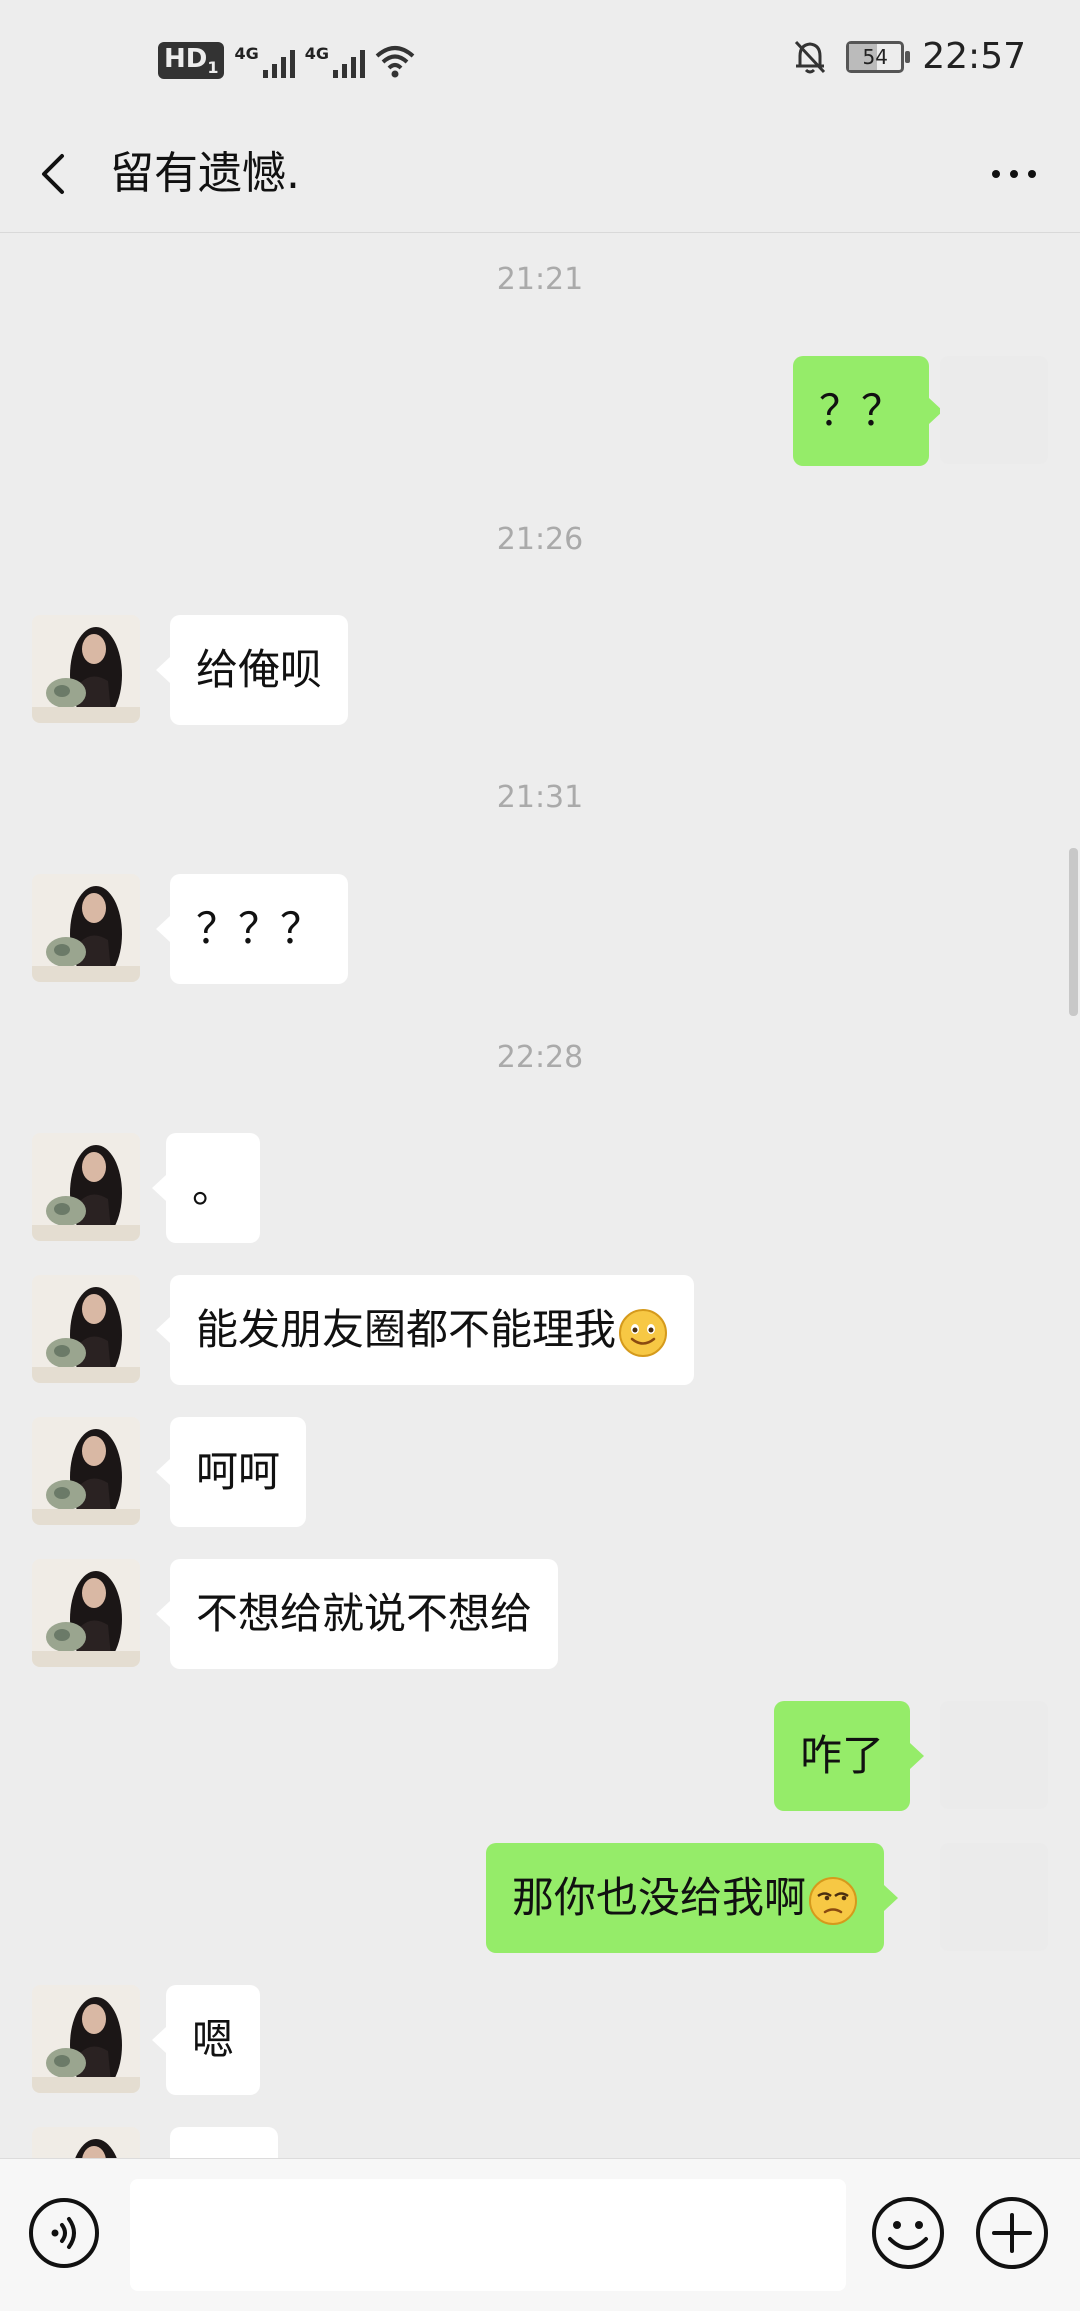 The width and height of the screenshot is (1080, 2311). I want to click on message-text: 能发朋友圈都不能理我, so click(406, 1329).